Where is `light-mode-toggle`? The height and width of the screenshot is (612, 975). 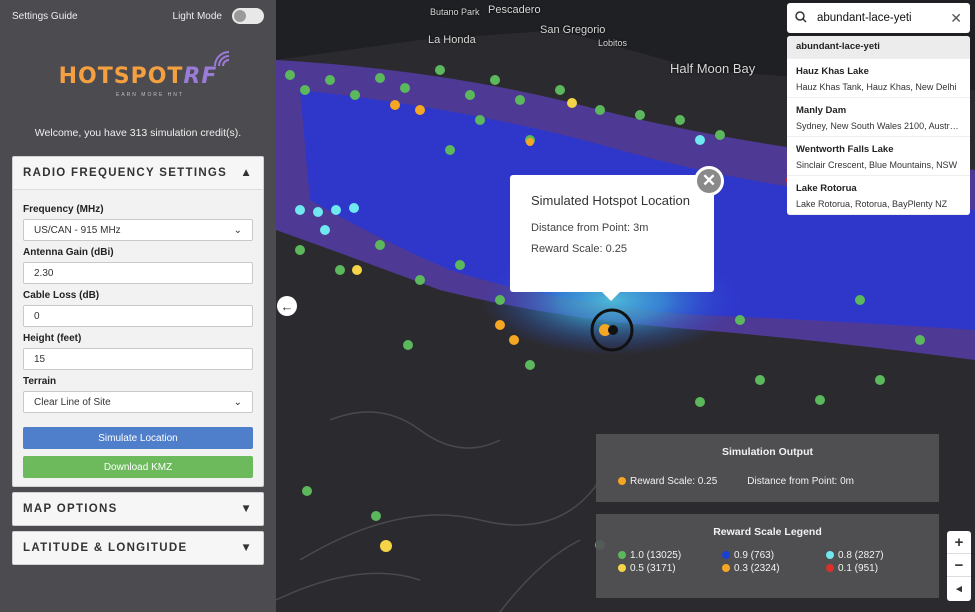 light-mode-toggle is located at coordinates (248, 16).